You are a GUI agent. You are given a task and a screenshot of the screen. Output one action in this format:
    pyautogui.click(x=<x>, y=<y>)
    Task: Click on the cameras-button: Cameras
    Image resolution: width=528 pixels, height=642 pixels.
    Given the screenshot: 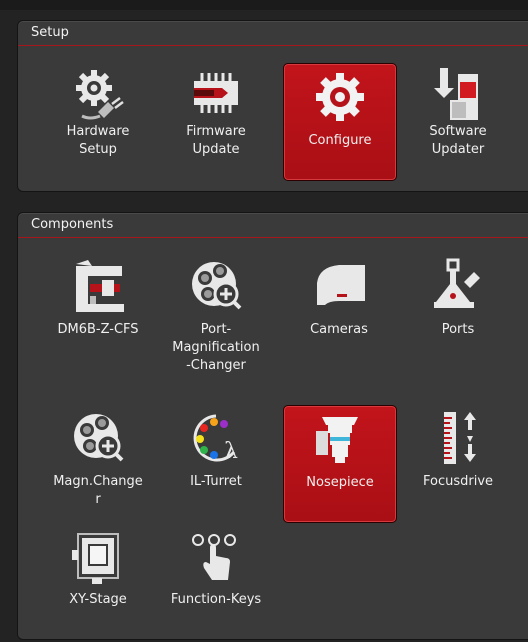 What is the action you would take?
    pyautogui.click(x=339, y=298)
    